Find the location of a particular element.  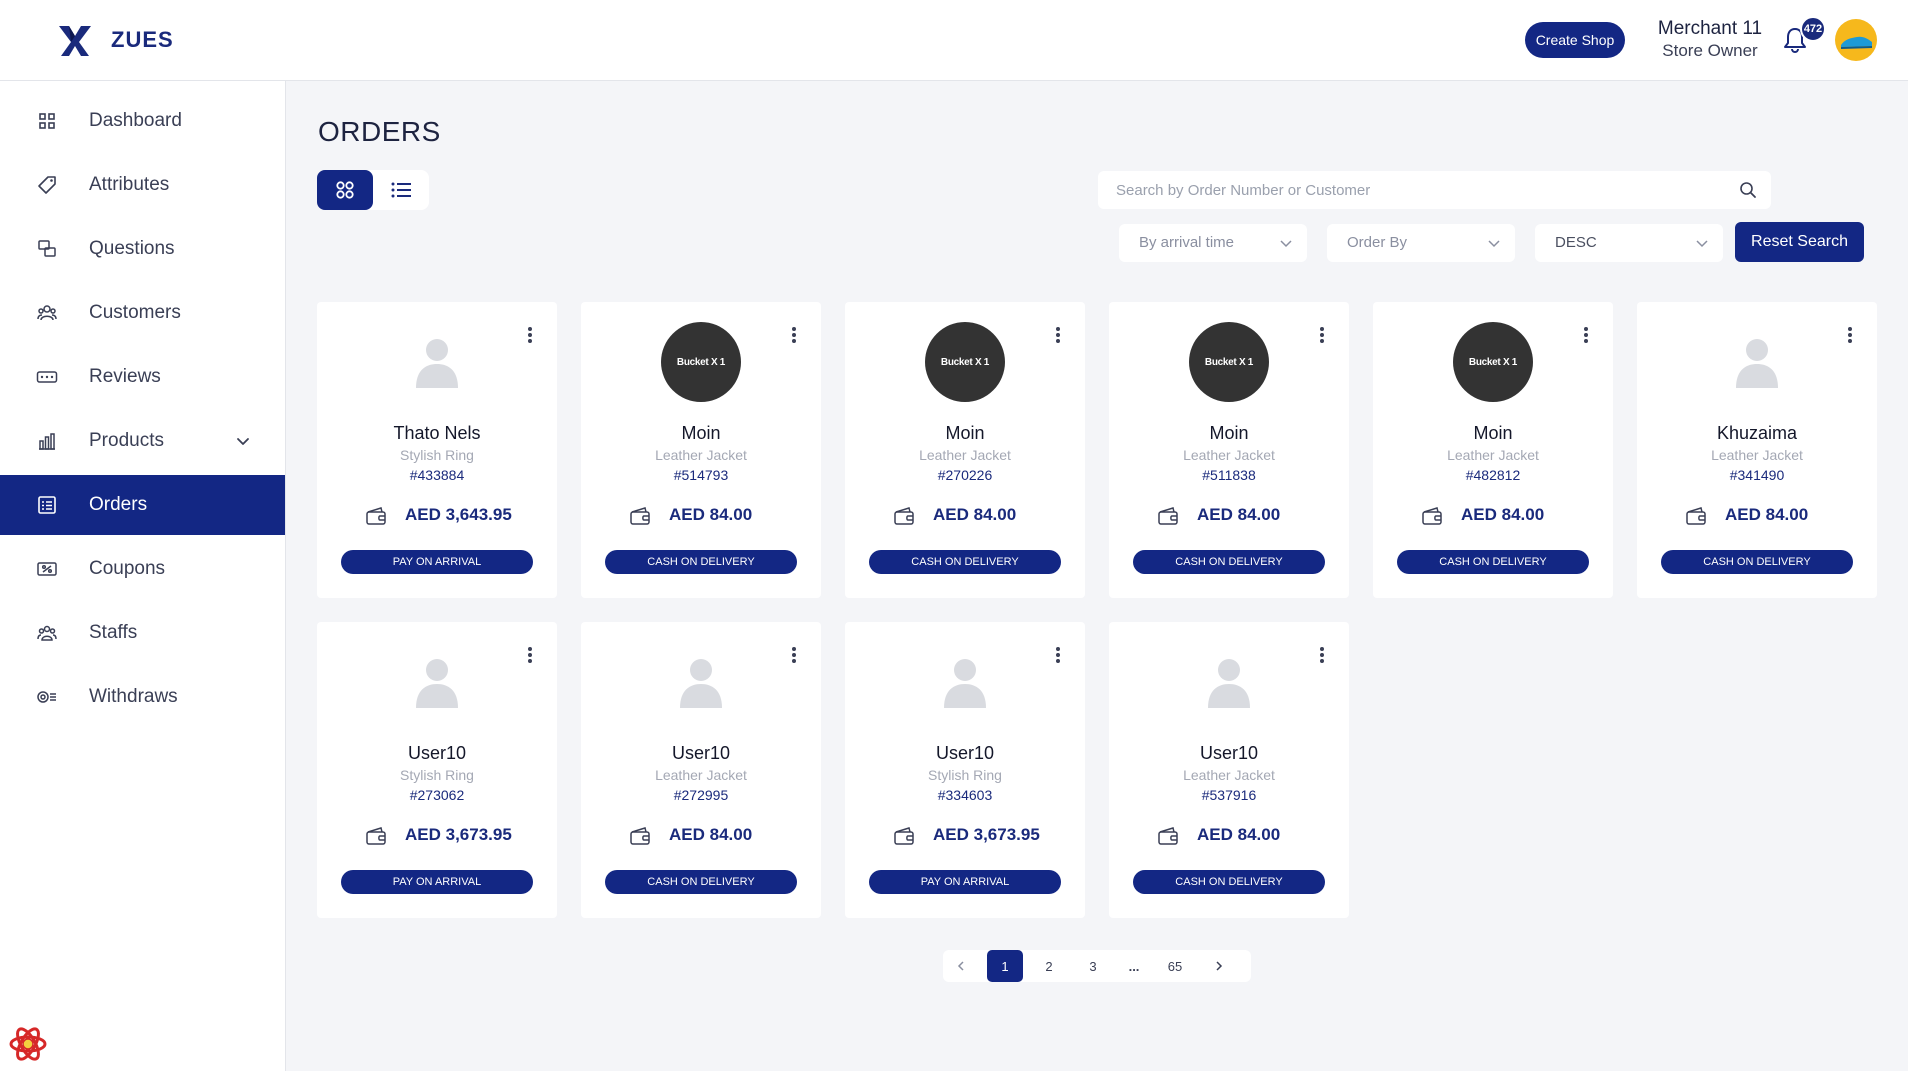

page-button-2: 2 is located at coordinates (1049, 966).